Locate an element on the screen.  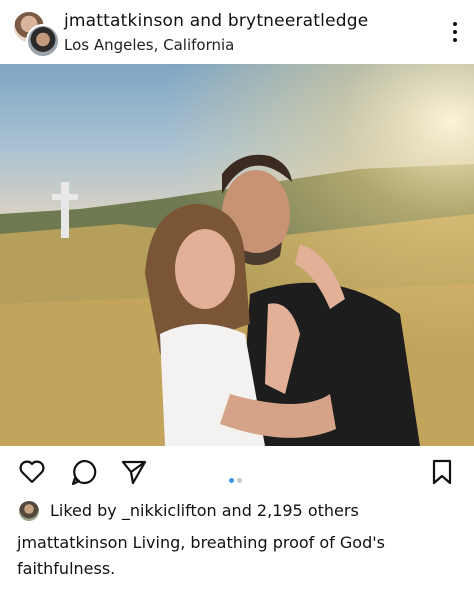
collab-avatars is located at coordinates (36, 34).